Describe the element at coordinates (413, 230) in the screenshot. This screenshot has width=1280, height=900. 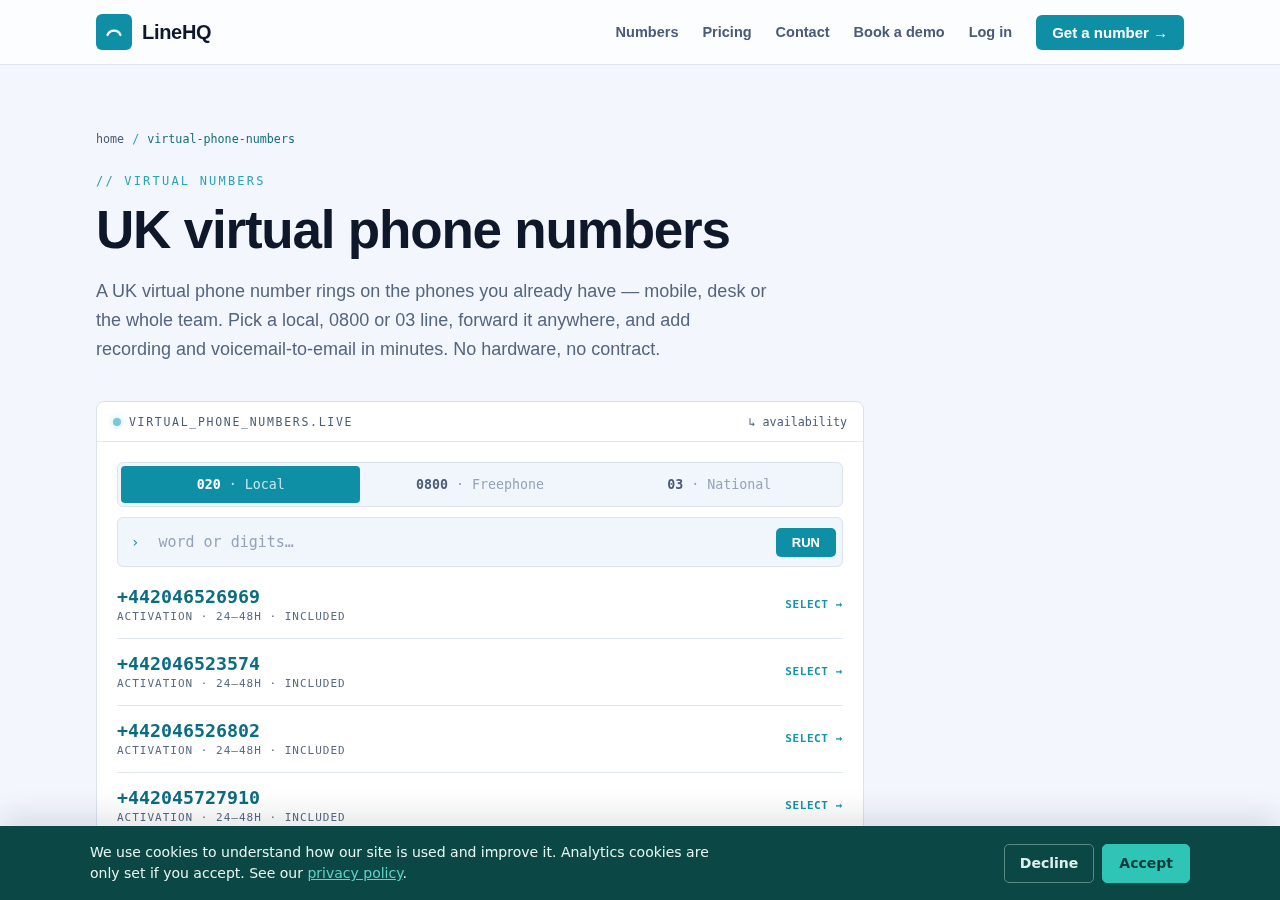
I see `page-title: UK virtual phone numbers` at that location.